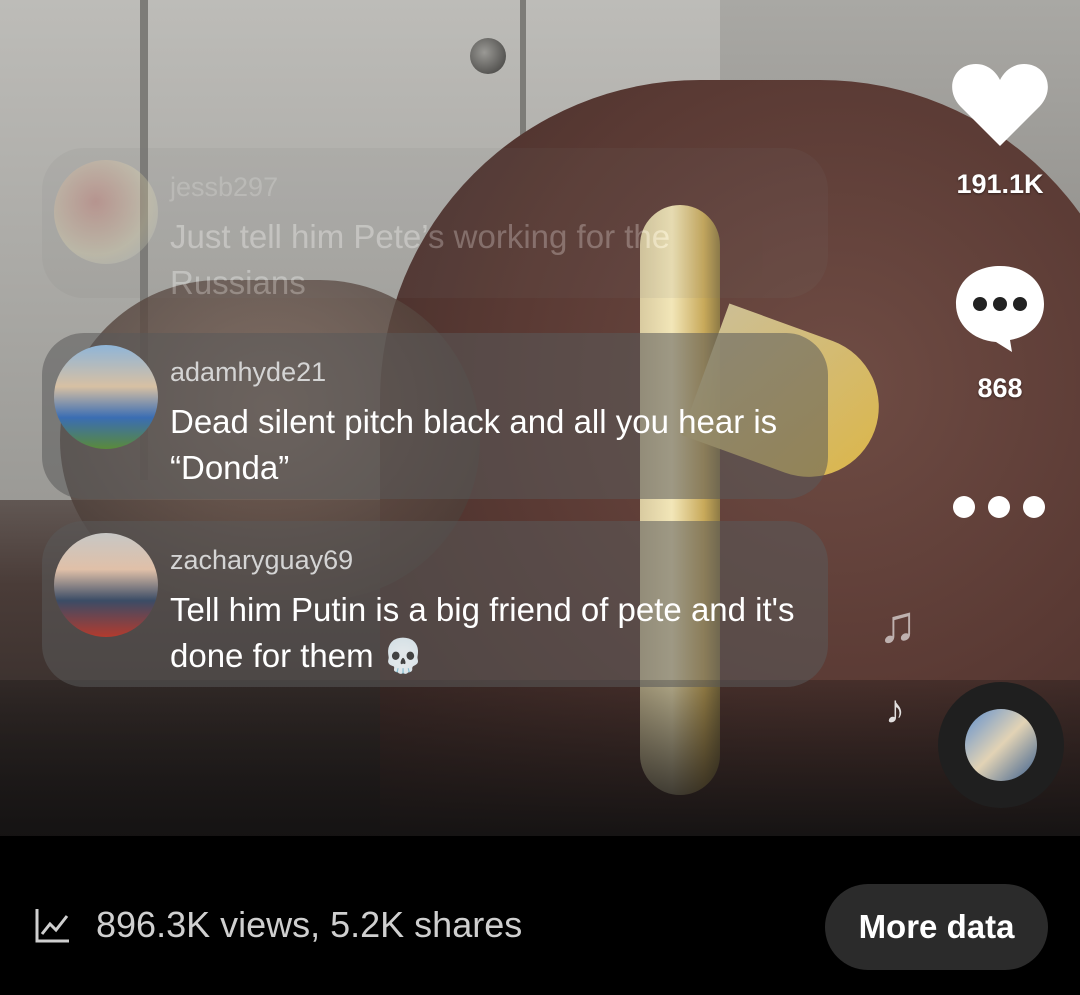 This screenshot has height=995, width=1080. I want to click on comment-username: jessb297, so click(224, 187).